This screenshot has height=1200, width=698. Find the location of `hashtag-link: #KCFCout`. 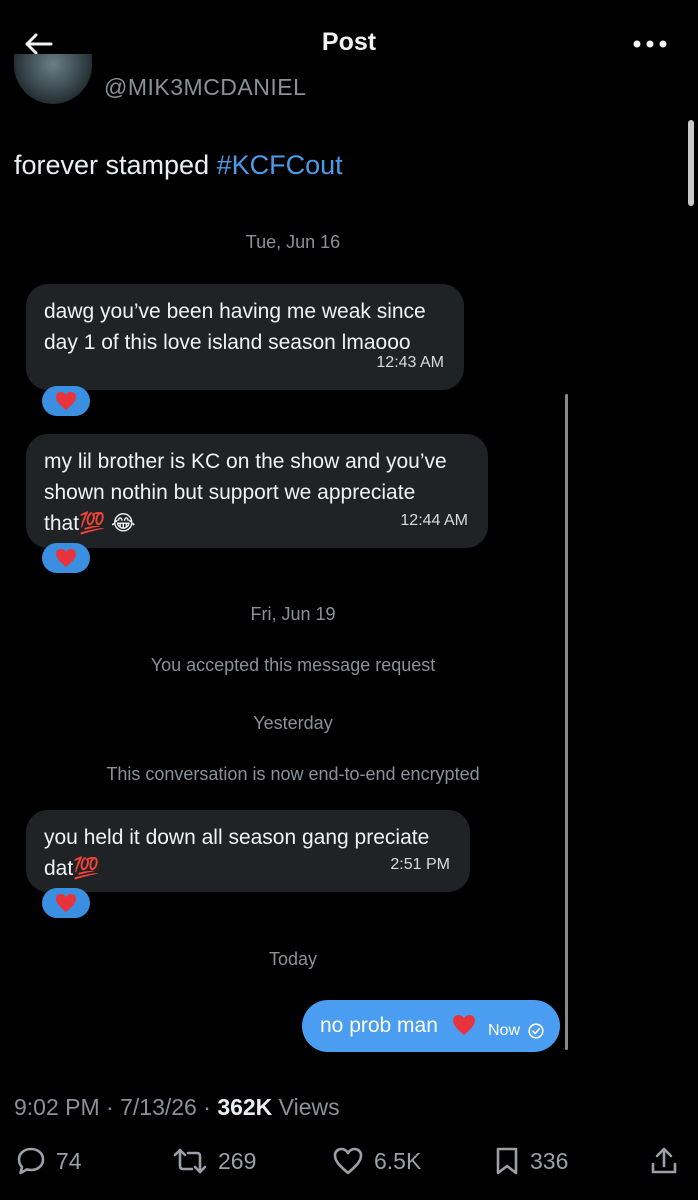

hashtag-link: #KCFCout is located at coordinates (280, 165).